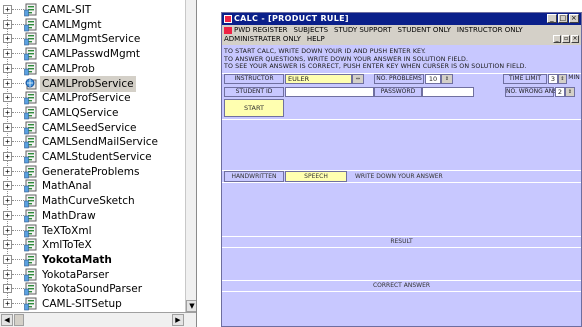  I want to click on no-wrong-ans-spinner-icon: ⇕, so click(570, 92).